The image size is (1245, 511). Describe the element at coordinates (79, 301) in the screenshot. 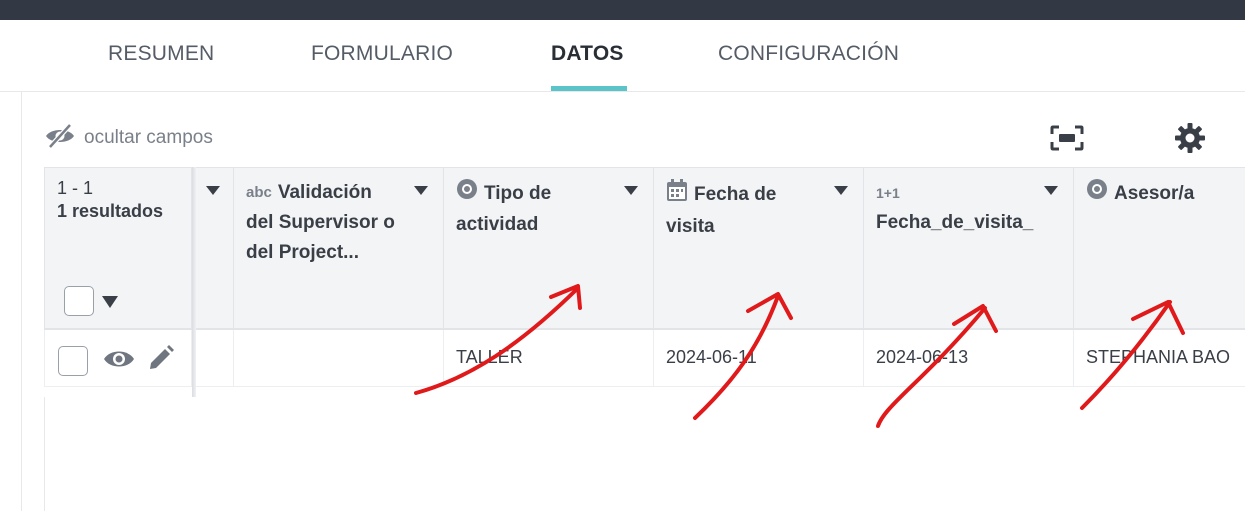

I see `select-all-checkbox` at that location.